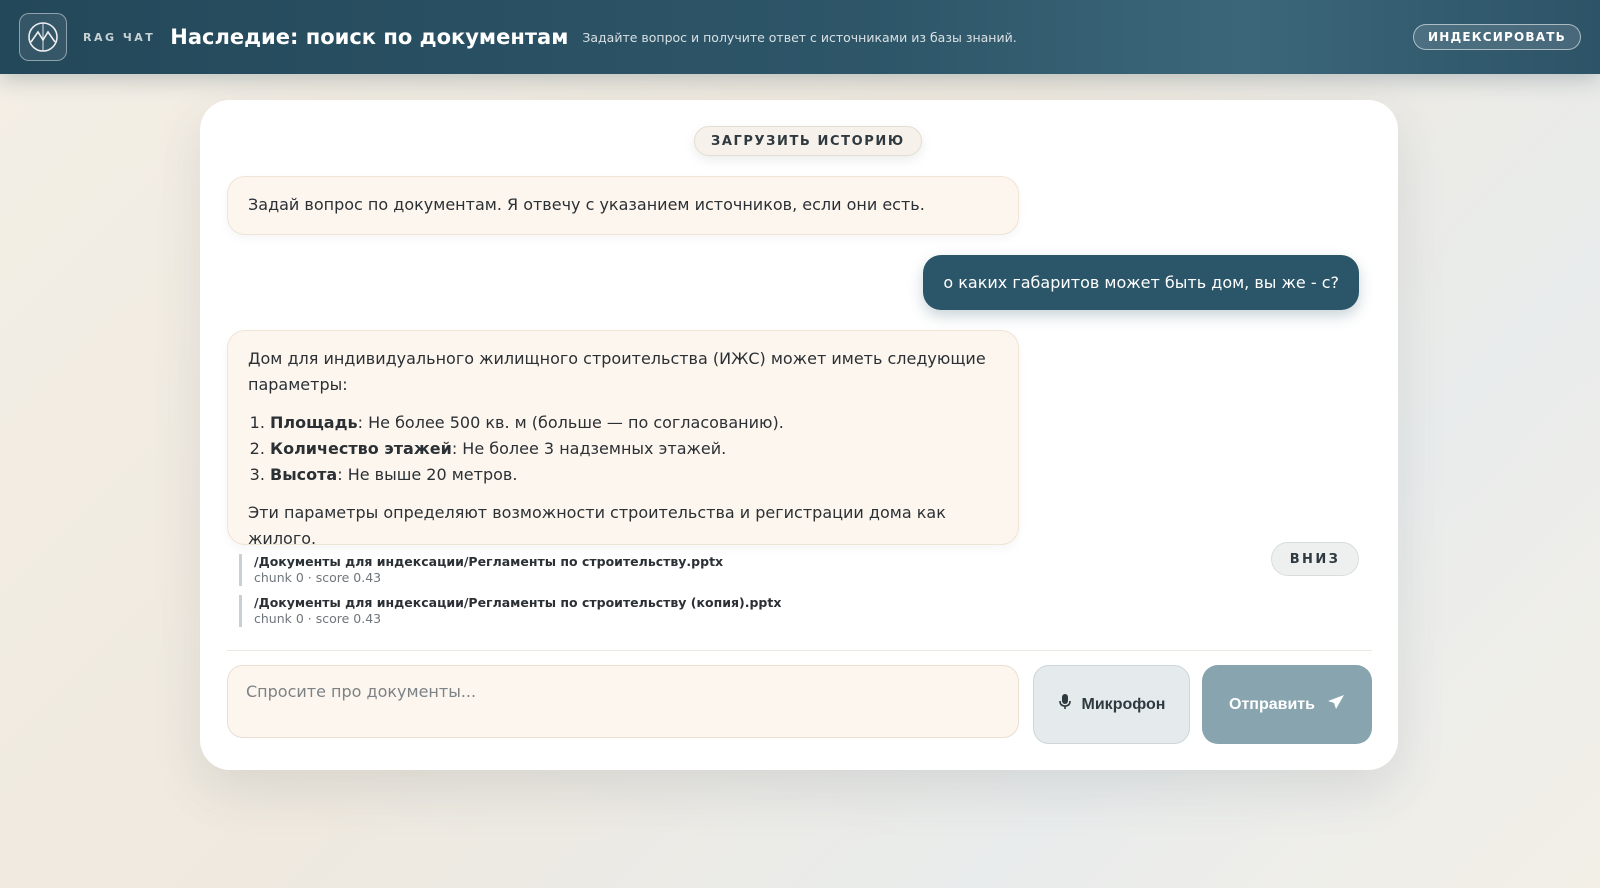 The height and width of the screenshot is (888, 1600). I want to click on index-button: ИНДЕКСИРОВАТЬ, so click(1497, 37).